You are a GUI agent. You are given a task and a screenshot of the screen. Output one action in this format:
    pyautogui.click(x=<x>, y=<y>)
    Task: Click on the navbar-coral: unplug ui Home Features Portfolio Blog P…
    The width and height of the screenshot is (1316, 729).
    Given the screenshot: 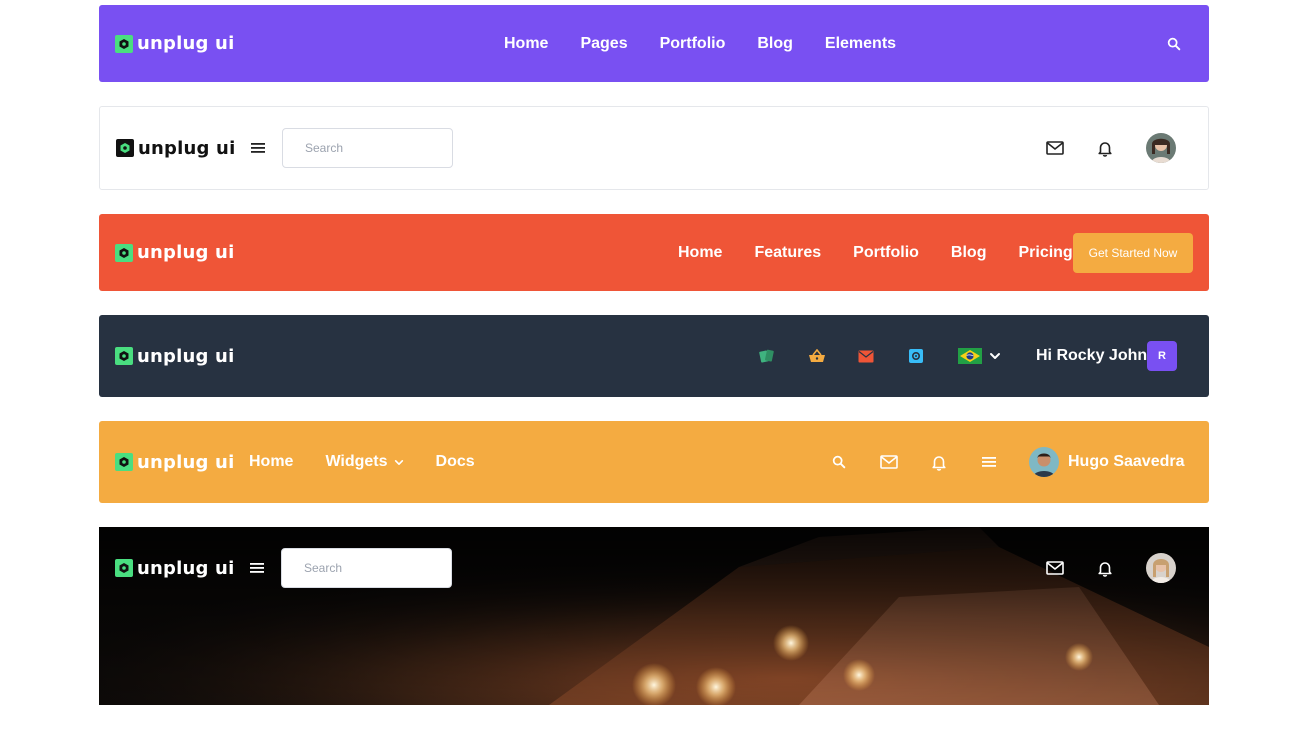 What is the action you would take?
    pyautogui.click(x=654, y=252)
    